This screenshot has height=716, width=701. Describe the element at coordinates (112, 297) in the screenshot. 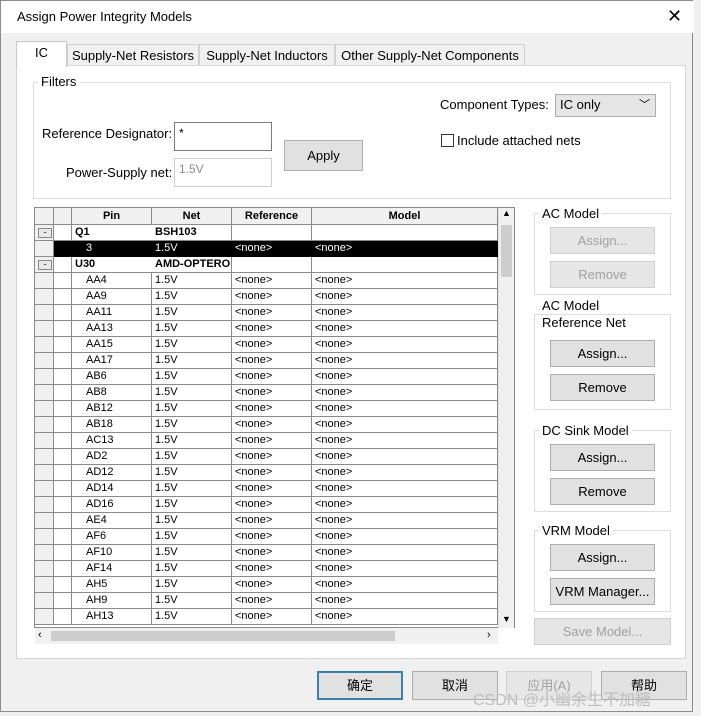

I see `pin-cell: AA9` at that location.